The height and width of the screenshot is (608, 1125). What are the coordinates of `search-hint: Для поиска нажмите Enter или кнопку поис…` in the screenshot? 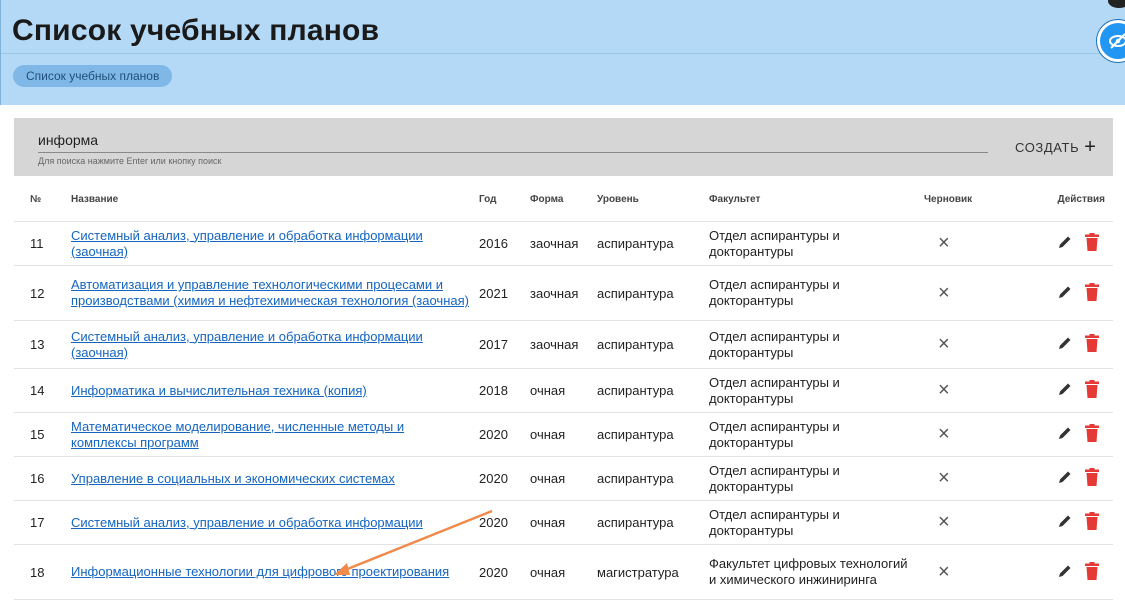 It's located at (130, 161).